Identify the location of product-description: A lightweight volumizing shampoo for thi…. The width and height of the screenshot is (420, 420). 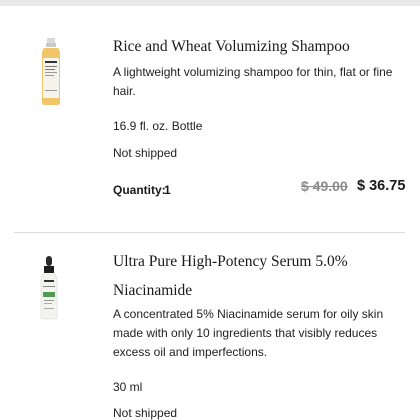
(253, 81).